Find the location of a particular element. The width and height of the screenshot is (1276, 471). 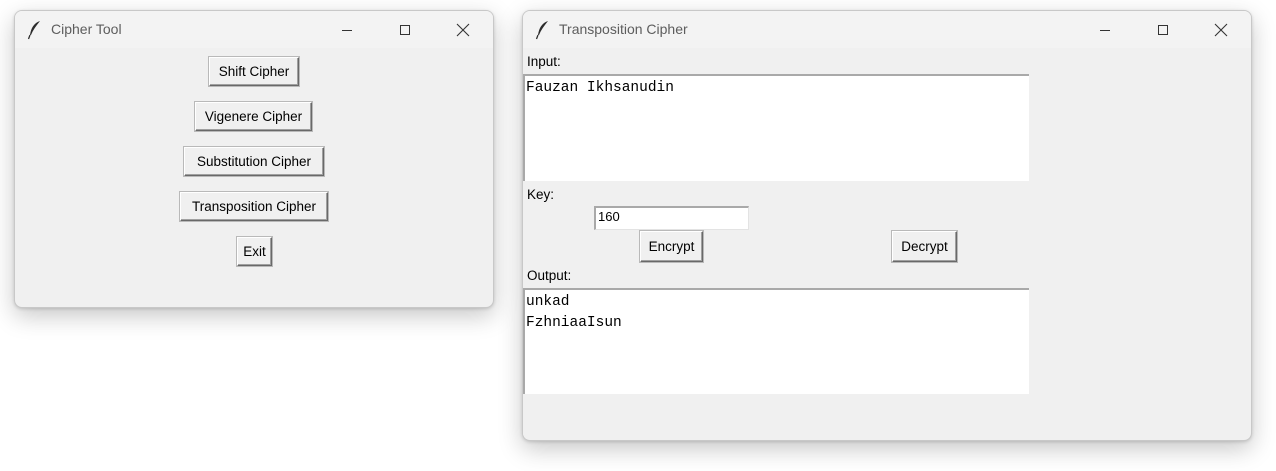

decrypt-label: Decrypt is located at coordinates (924, 246).